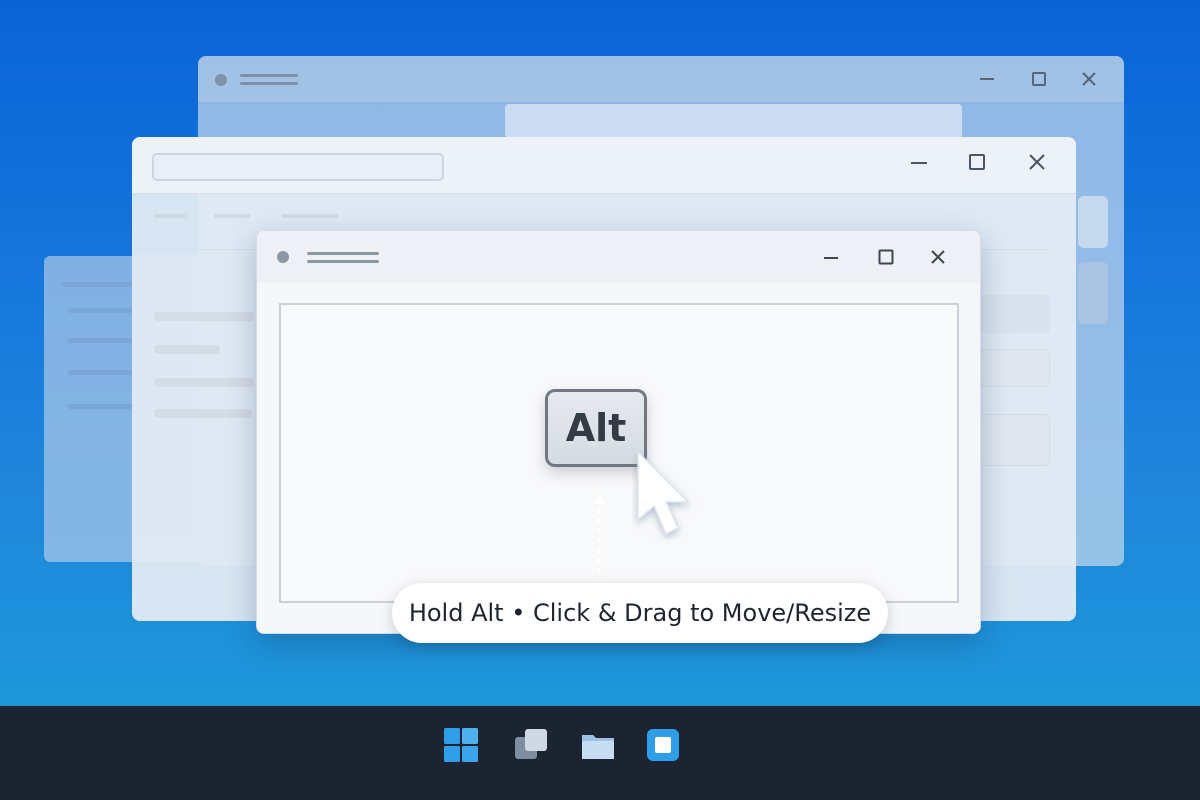 Image resolution: width=1200 pixels, height=800 pixels. Describe the element at coordinates (733, 121) in the screenshot. I see `background-window-panel` at that location.